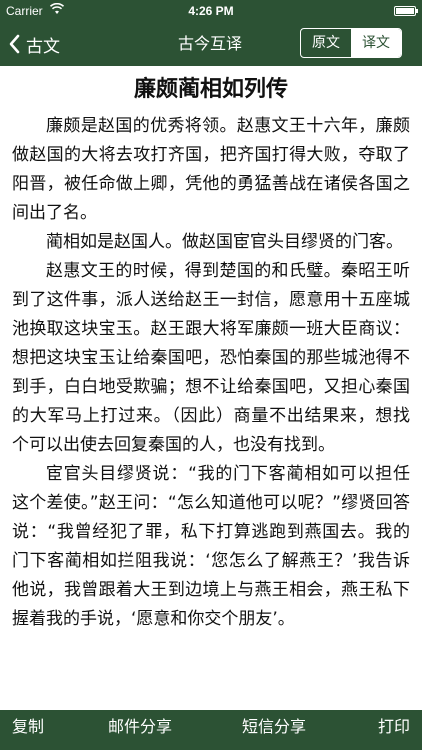 This screenshot has width=422, height=750. I want to click on segment-translation: 译文, so click(376, 43).